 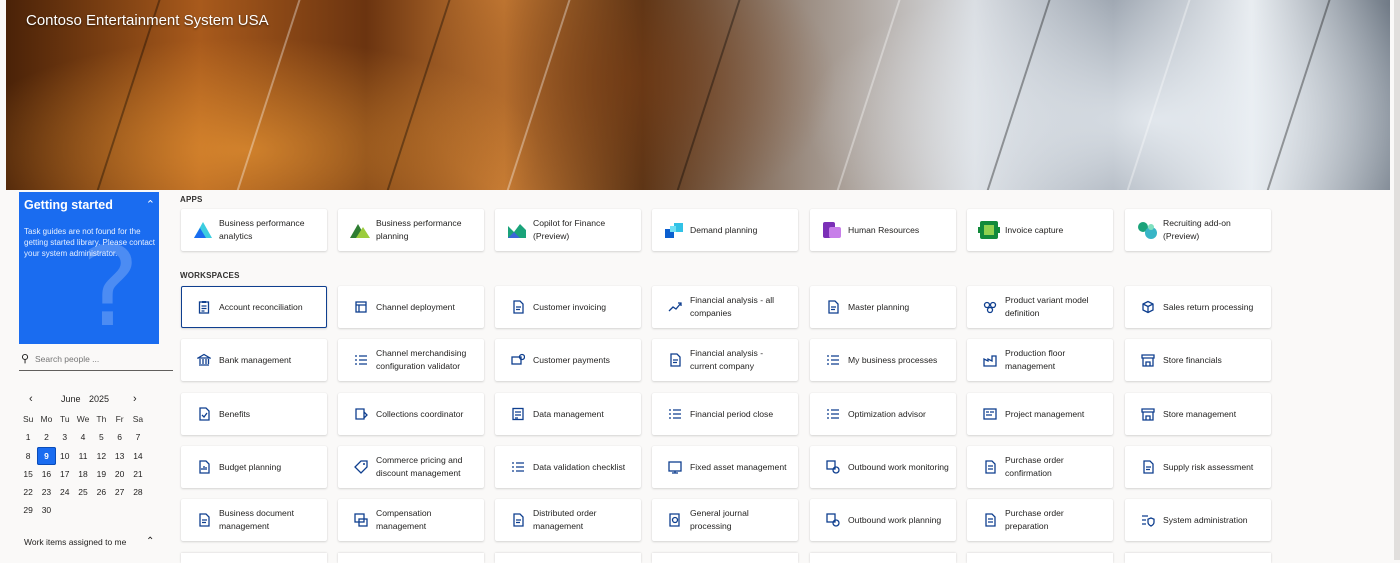 I want to click on calendar-day: 4, so click(x=83, y=437).